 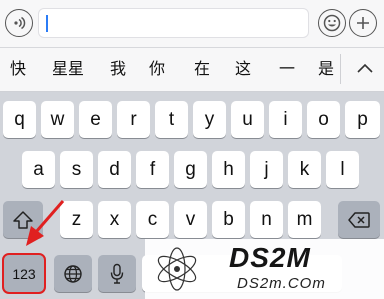 I want to click on key-e: e, so click(x=95, y=119).